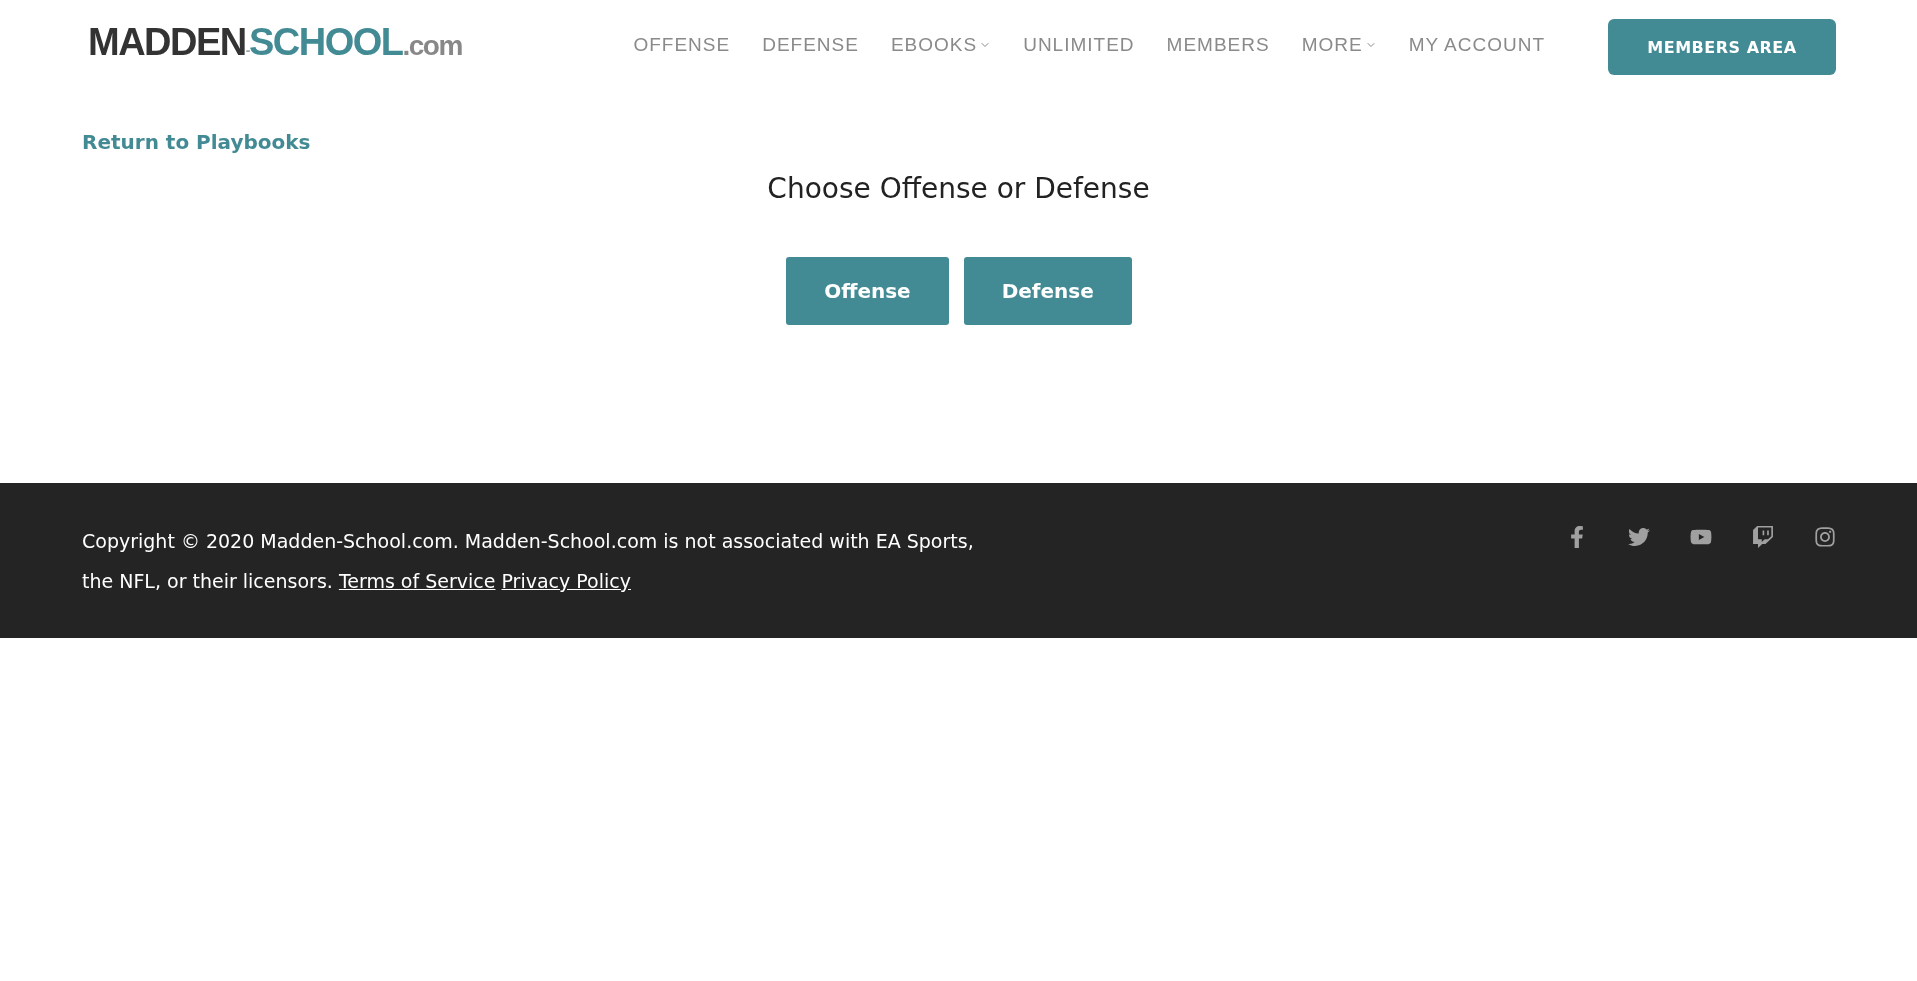 The width and height of the screenshot is (1917, 981). I want to click on site-logo: MADDEN-SCHOOL.com, so click(275, 42).